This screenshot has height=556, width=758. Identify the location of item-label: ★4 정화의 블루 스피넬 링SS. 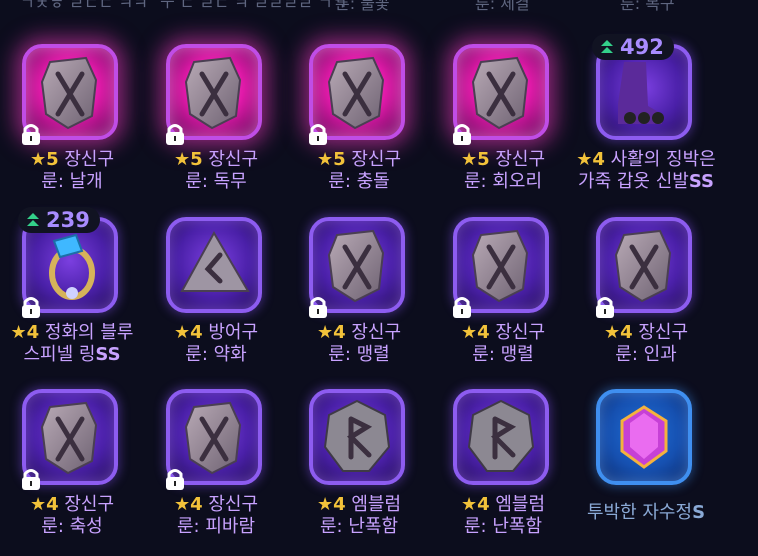
(72, 344).